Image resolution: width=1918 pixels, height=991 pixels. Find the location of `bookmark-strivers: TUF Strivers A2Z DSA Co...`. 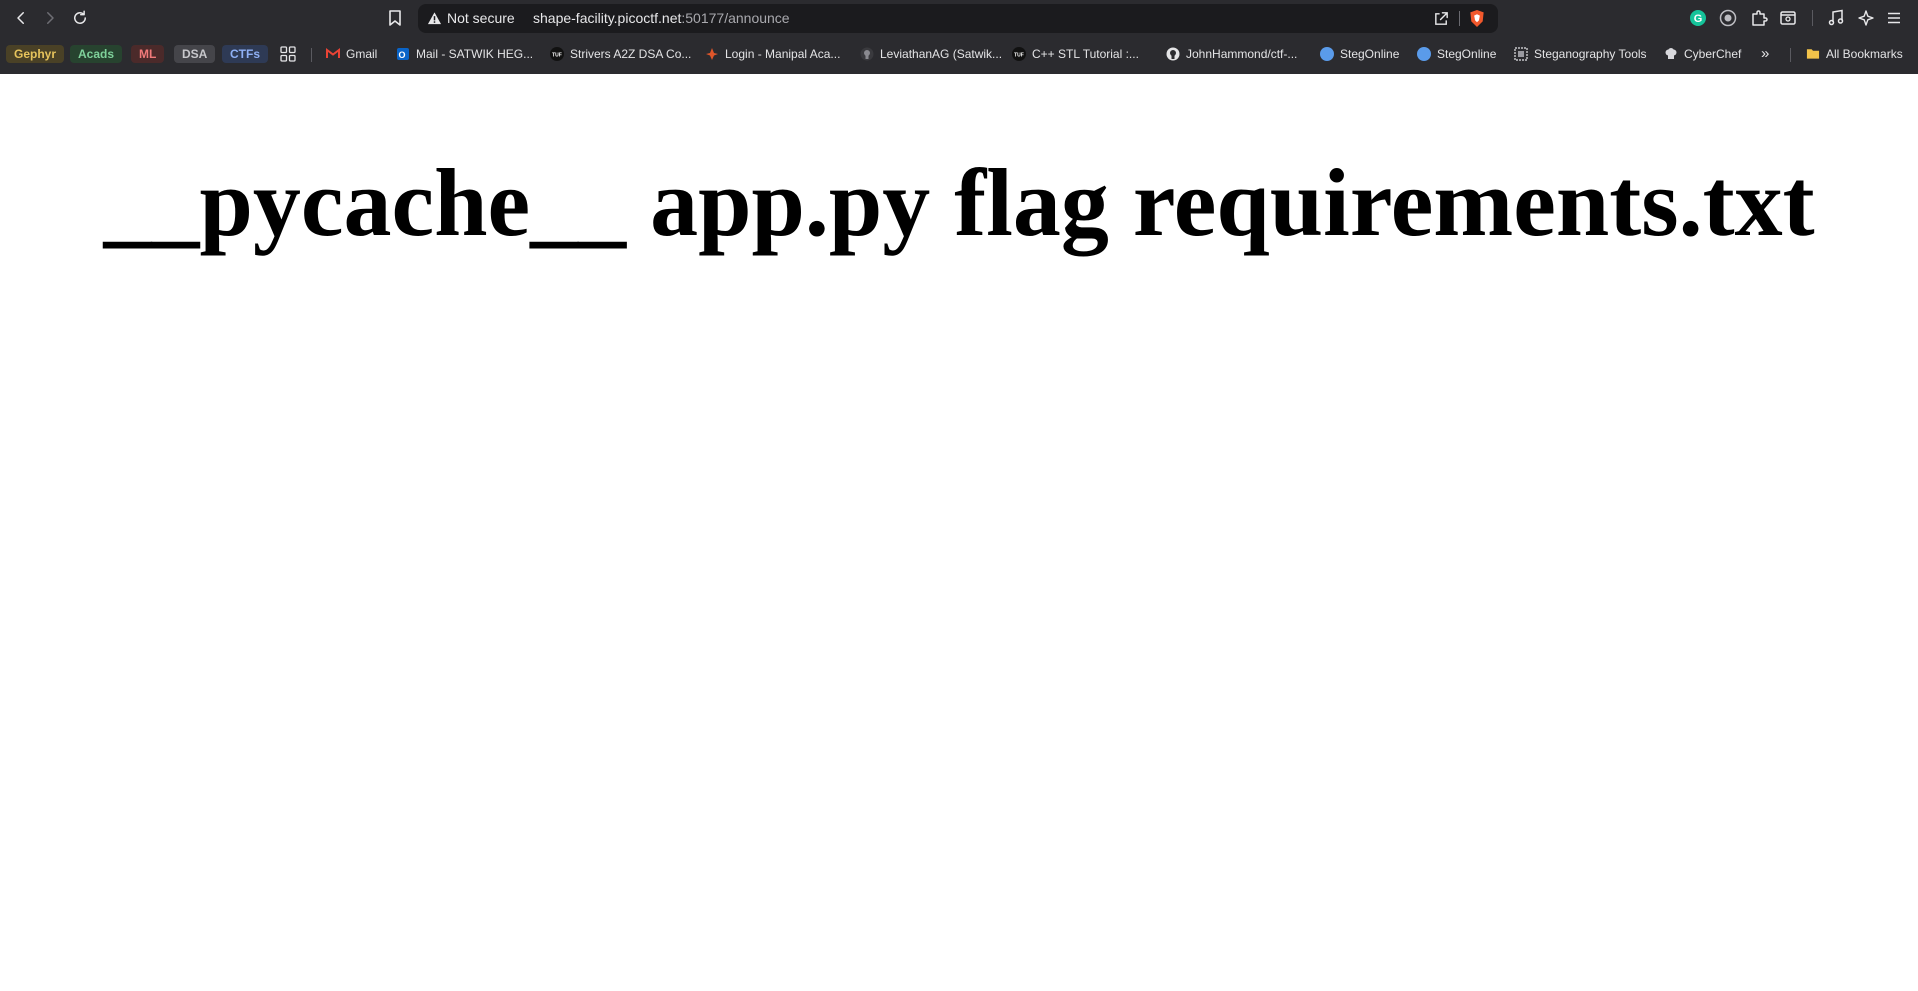

bookmark-strivers: TUF Strivers A2Z DSA Co... is located at coordinates (620, 53).